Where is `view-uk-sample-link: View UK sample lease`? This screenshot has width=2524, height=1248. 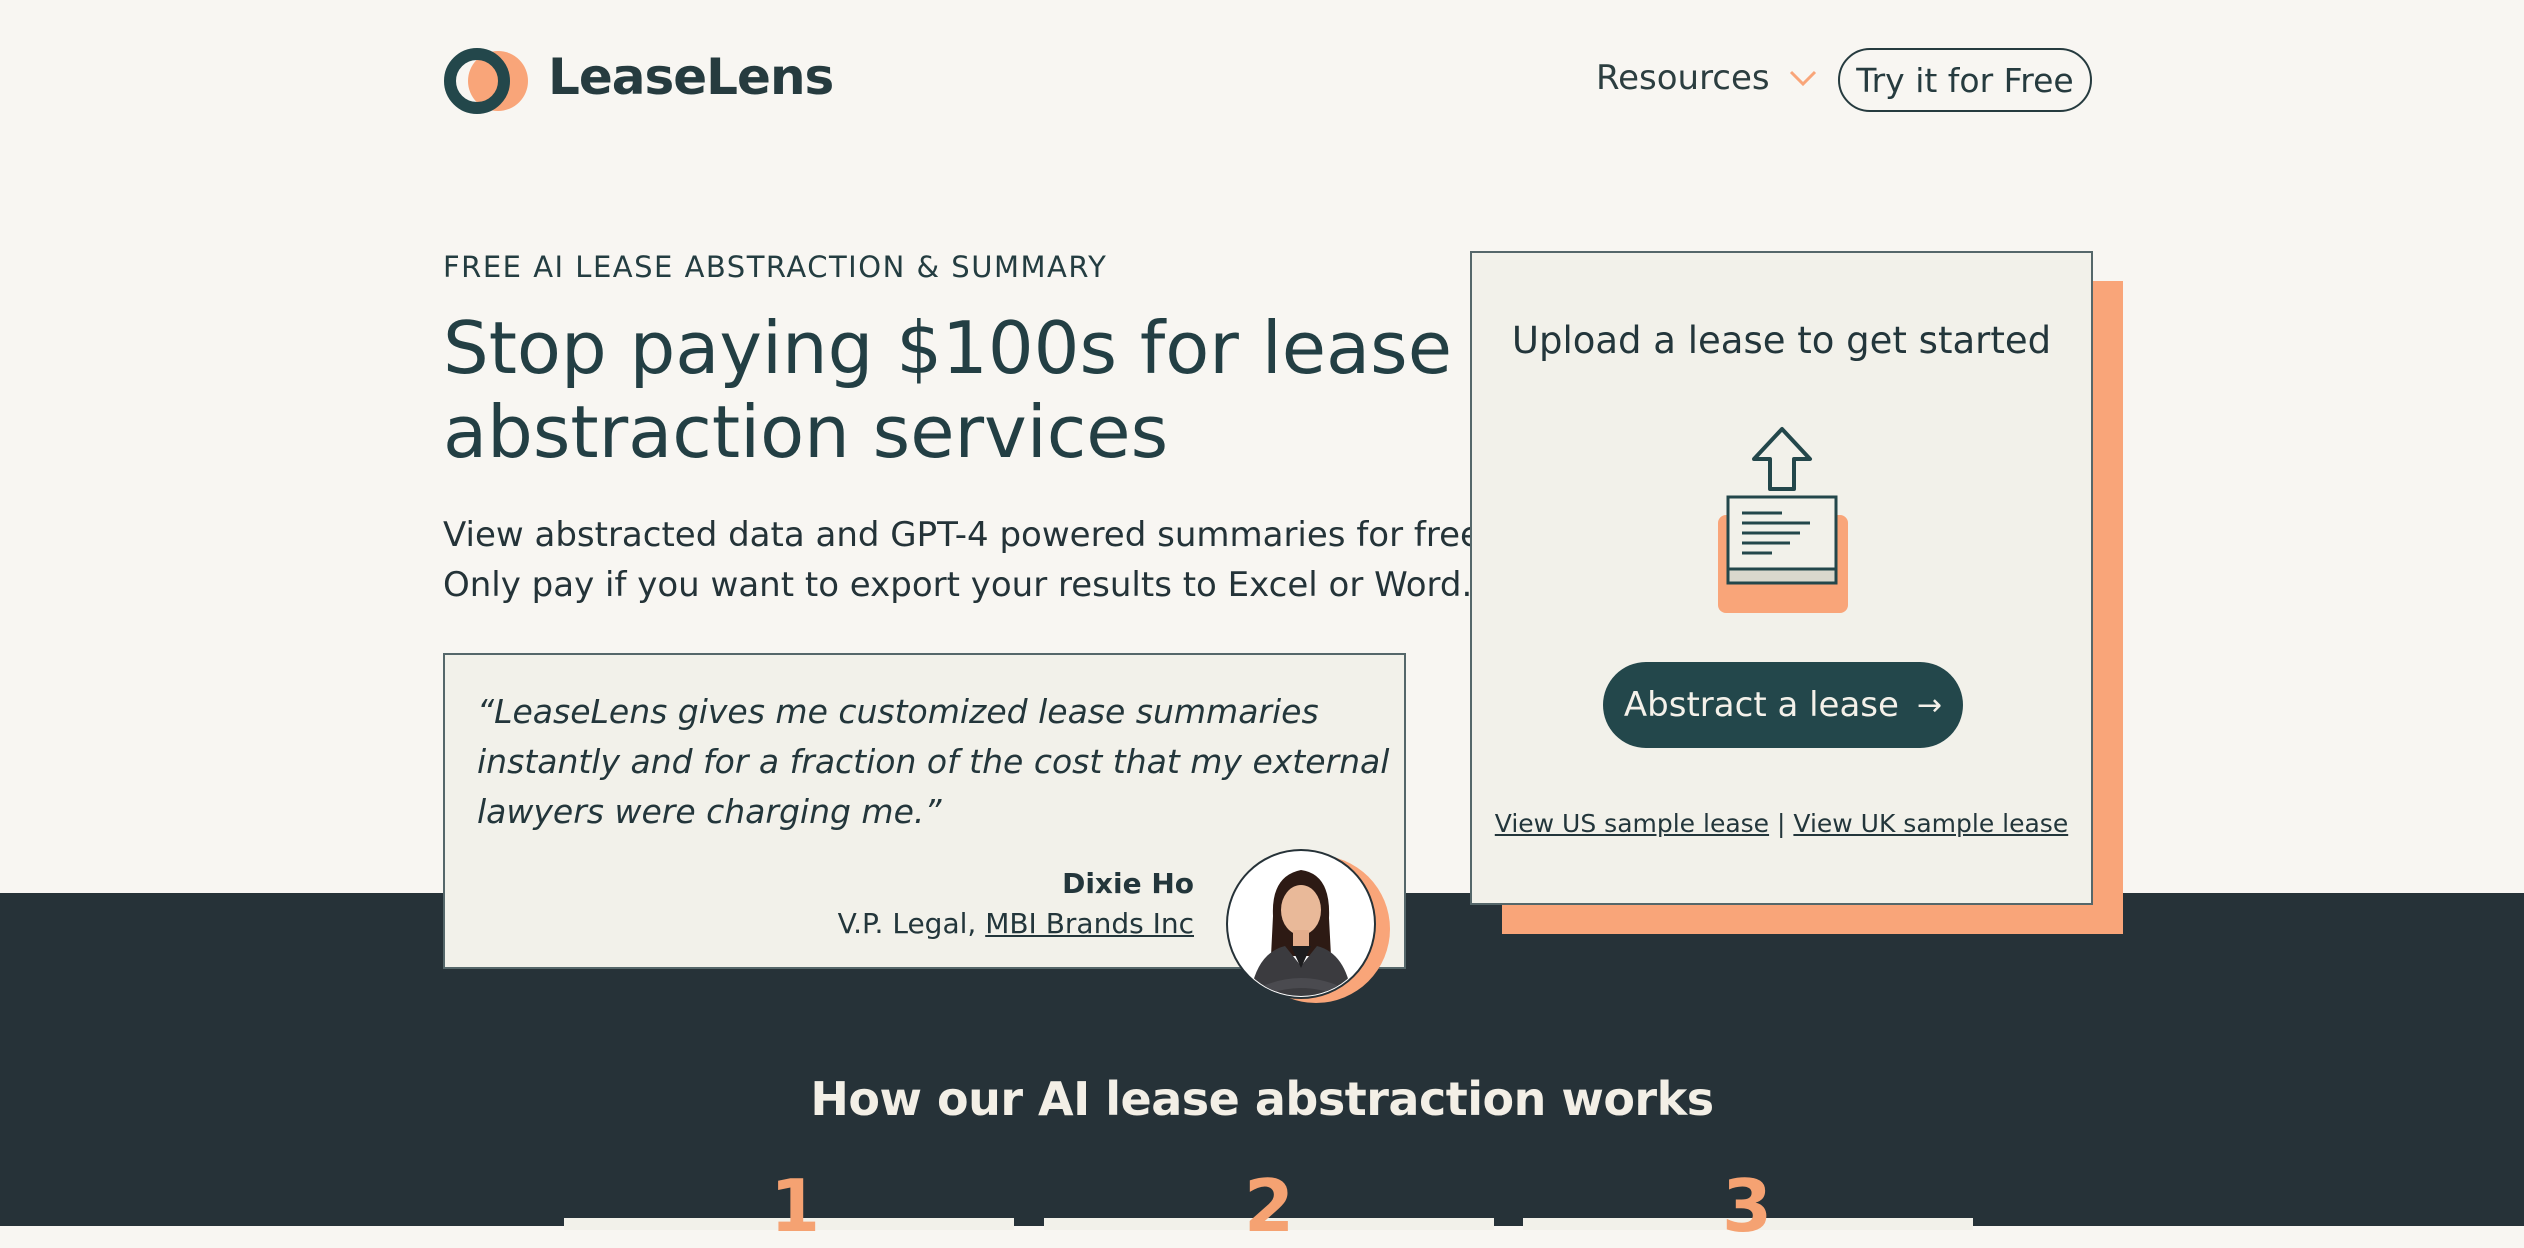 view-uk-sample-link: View UK sample lease is located at coordinates (1930, 823).